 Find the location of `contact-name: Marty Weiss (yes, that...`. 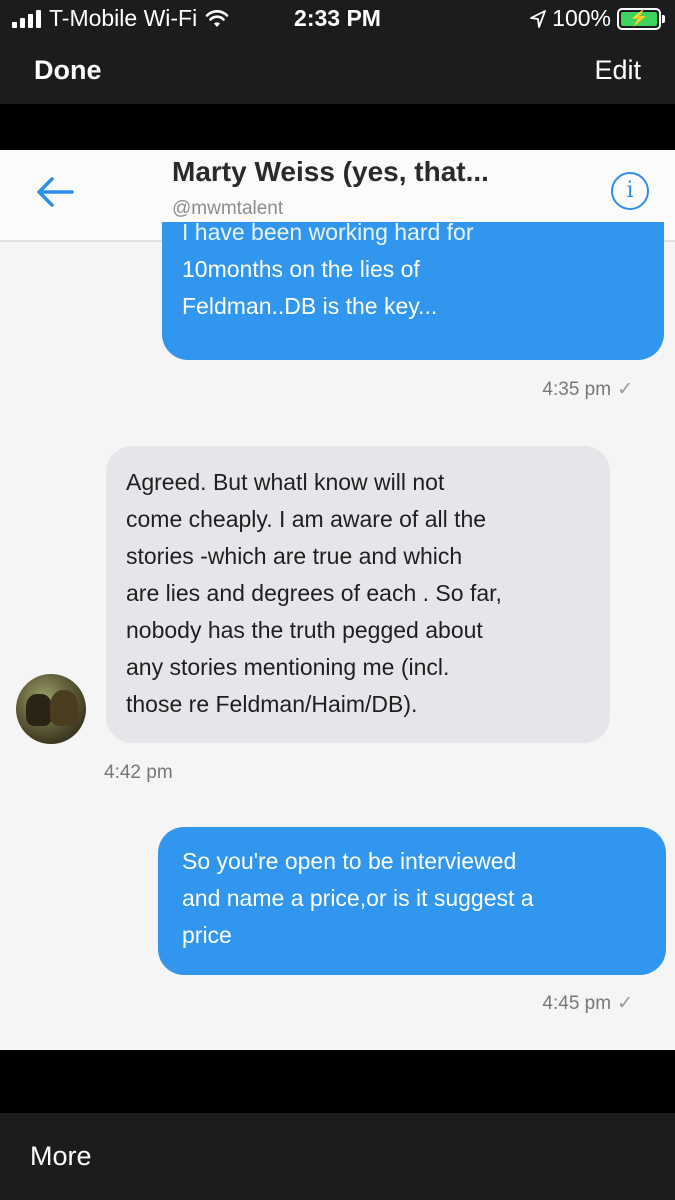

contact-name: Marty Weiss (yes, that... is located at coordinates (330, 171).